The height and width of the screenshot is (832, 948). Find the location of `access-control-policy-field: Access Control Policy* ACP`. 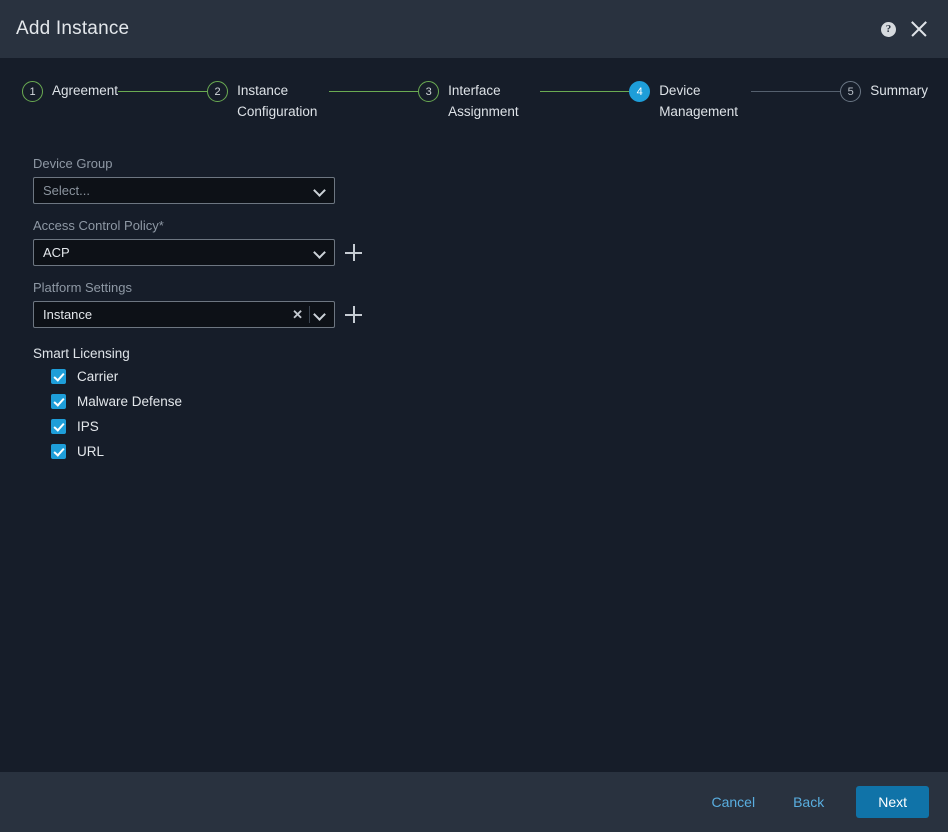

access-control-policy-field: Access Control Policy* ACP is located at coordinates (479, 242).